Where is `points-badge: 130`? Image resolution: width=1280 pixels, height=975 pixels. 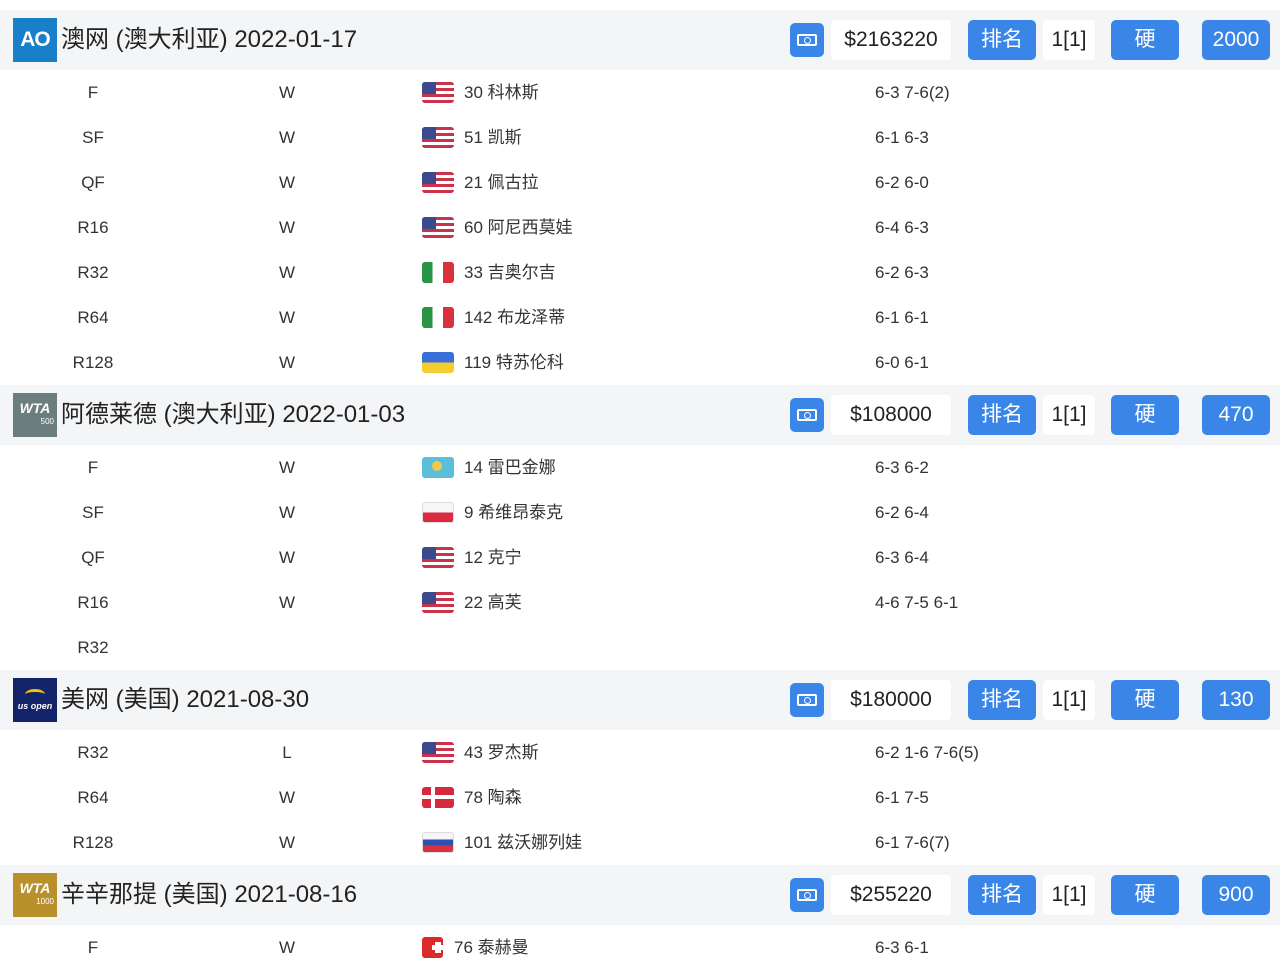
points-badge: 130 is located at coordinates (1236, 700).